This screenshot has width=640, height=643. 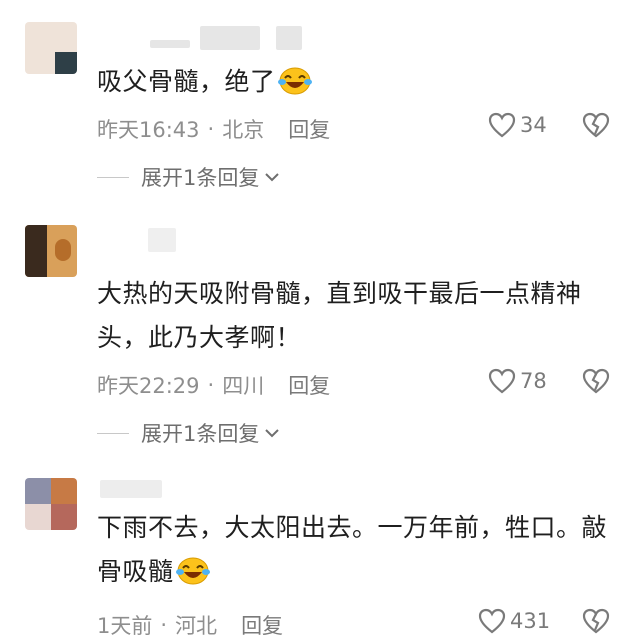 What do you see at coordinates (533, 381) in the screenshot?
I see `like-count: 78` at bounding box center [533, 381].